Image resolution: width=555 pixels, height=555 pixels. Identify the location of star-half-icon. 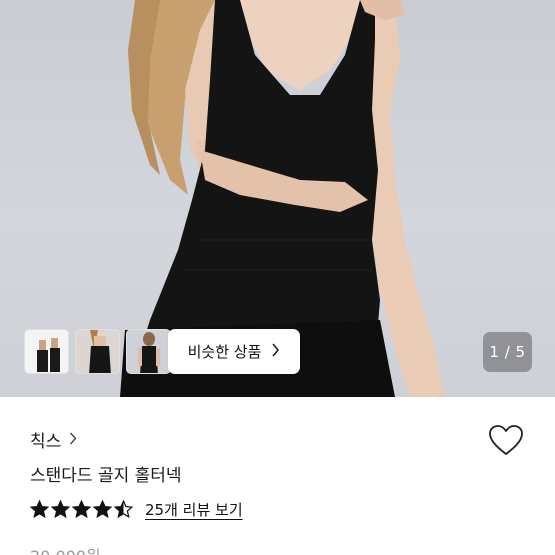
(123, 509).